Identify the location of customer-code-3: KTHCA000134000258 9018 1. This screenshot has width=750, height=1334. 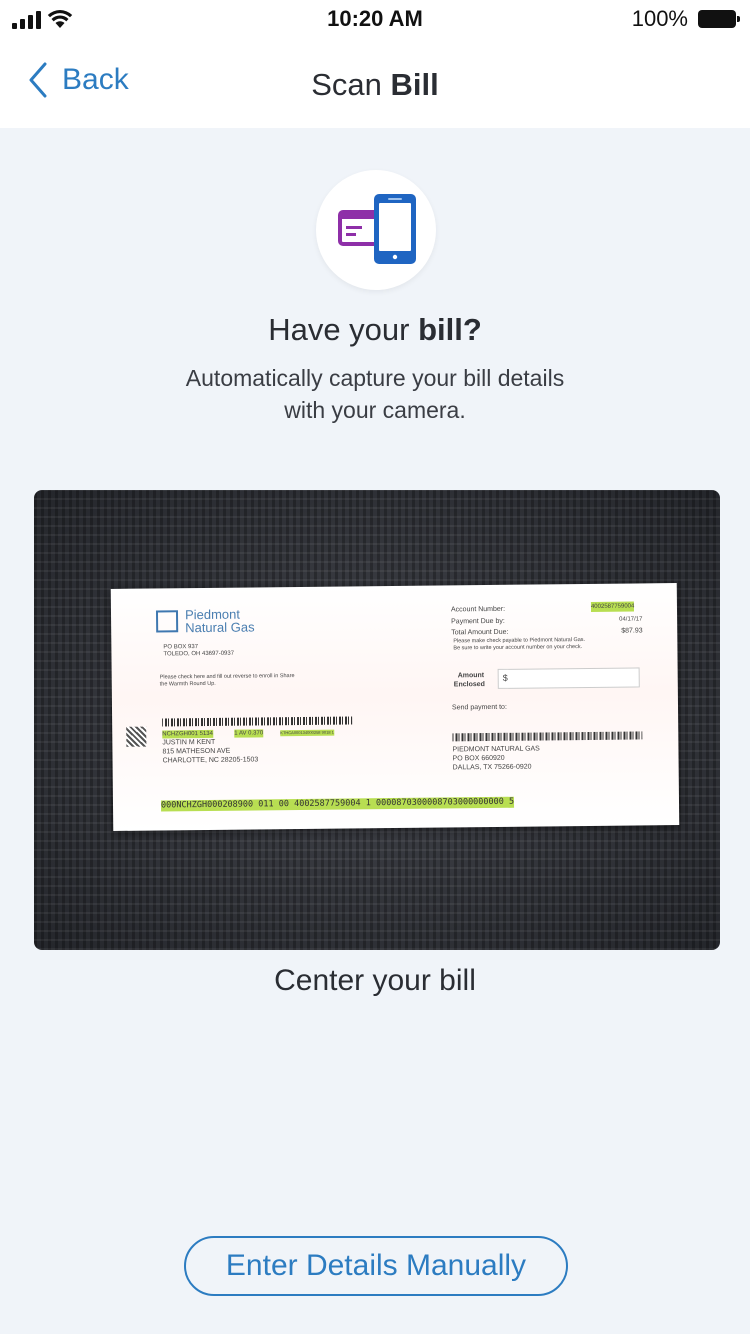
(307, 733).